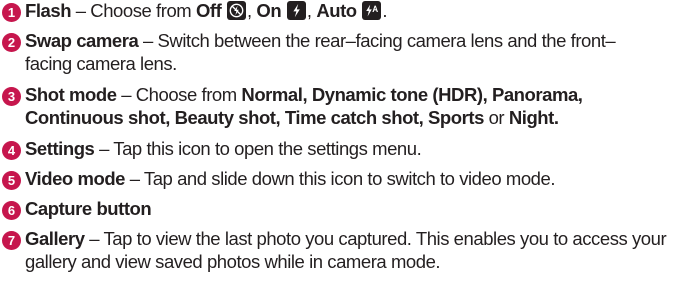 This screenshot has width=687, height=282. I want to click on item-label: Video mode, so click(75, 178).